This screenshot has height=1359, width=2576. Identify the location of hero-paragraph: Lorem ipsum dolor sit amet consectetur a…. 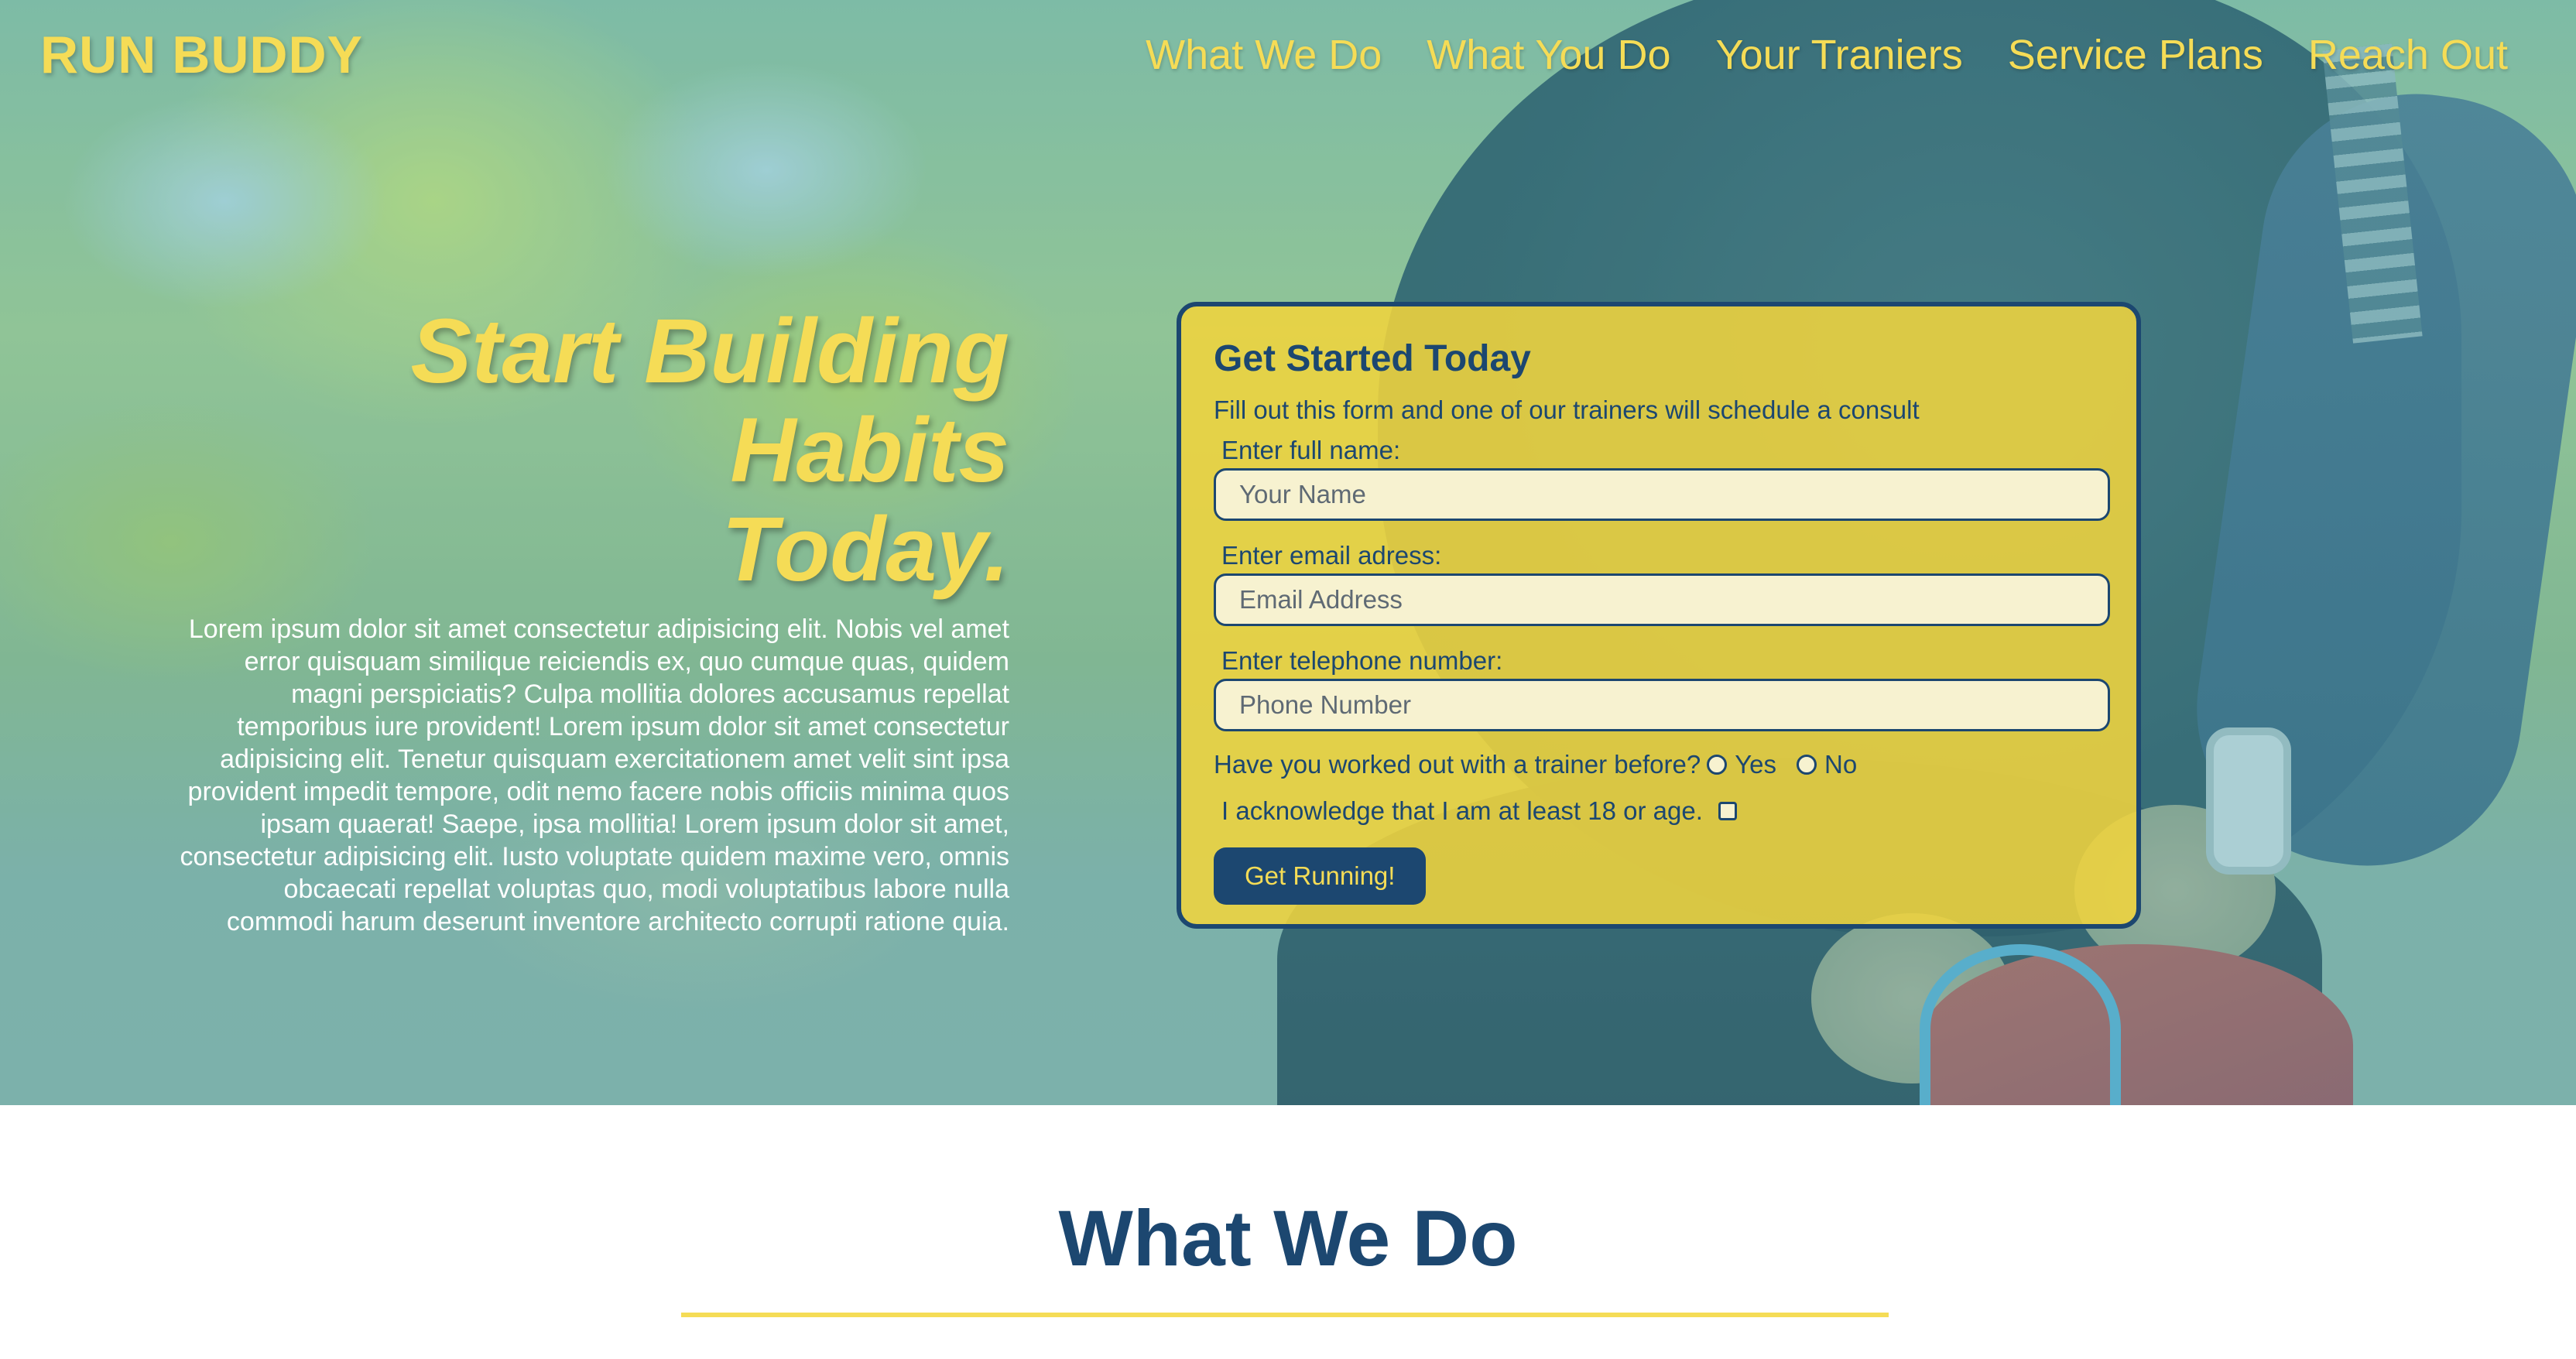
(594, 775).